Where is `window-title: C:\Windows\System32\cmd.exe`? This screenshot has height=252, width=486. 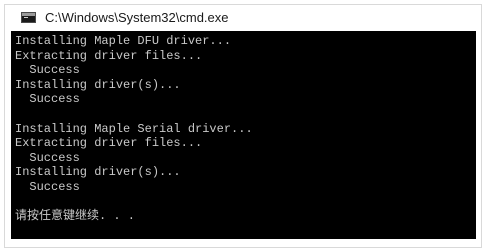
window-title: C:\Windows\System32\cmd.exe is located at coordinates (137, 17).